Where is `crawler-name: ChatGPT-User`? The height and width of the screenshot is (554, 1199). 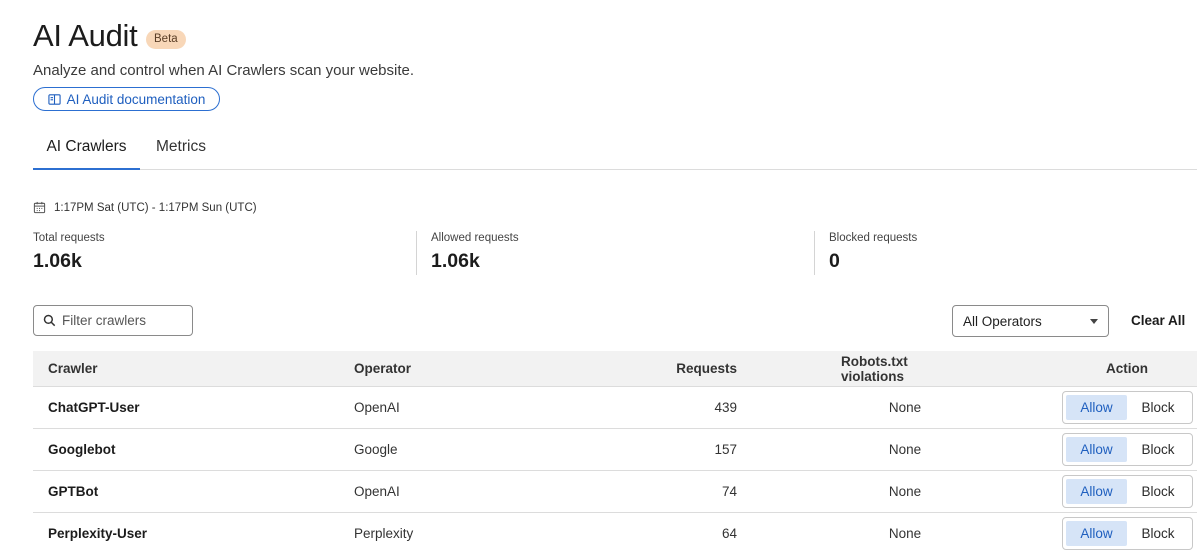 crawler-name: ChatGPT-User is located at coordinates (94, 407).